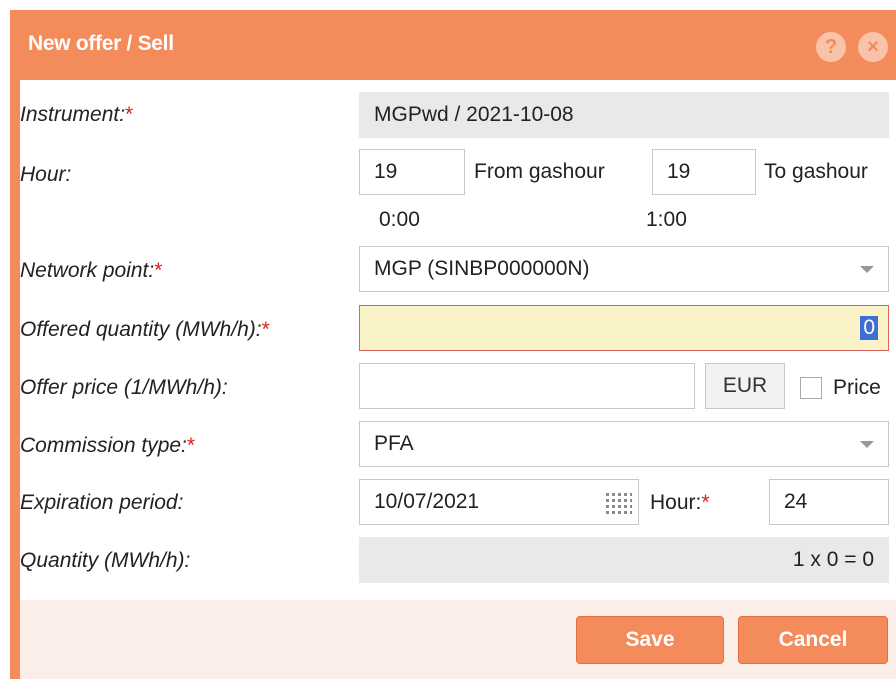 This screenshot has width=896, height=679. I want to click on to-gashour-input: 19, so click(704, 172).